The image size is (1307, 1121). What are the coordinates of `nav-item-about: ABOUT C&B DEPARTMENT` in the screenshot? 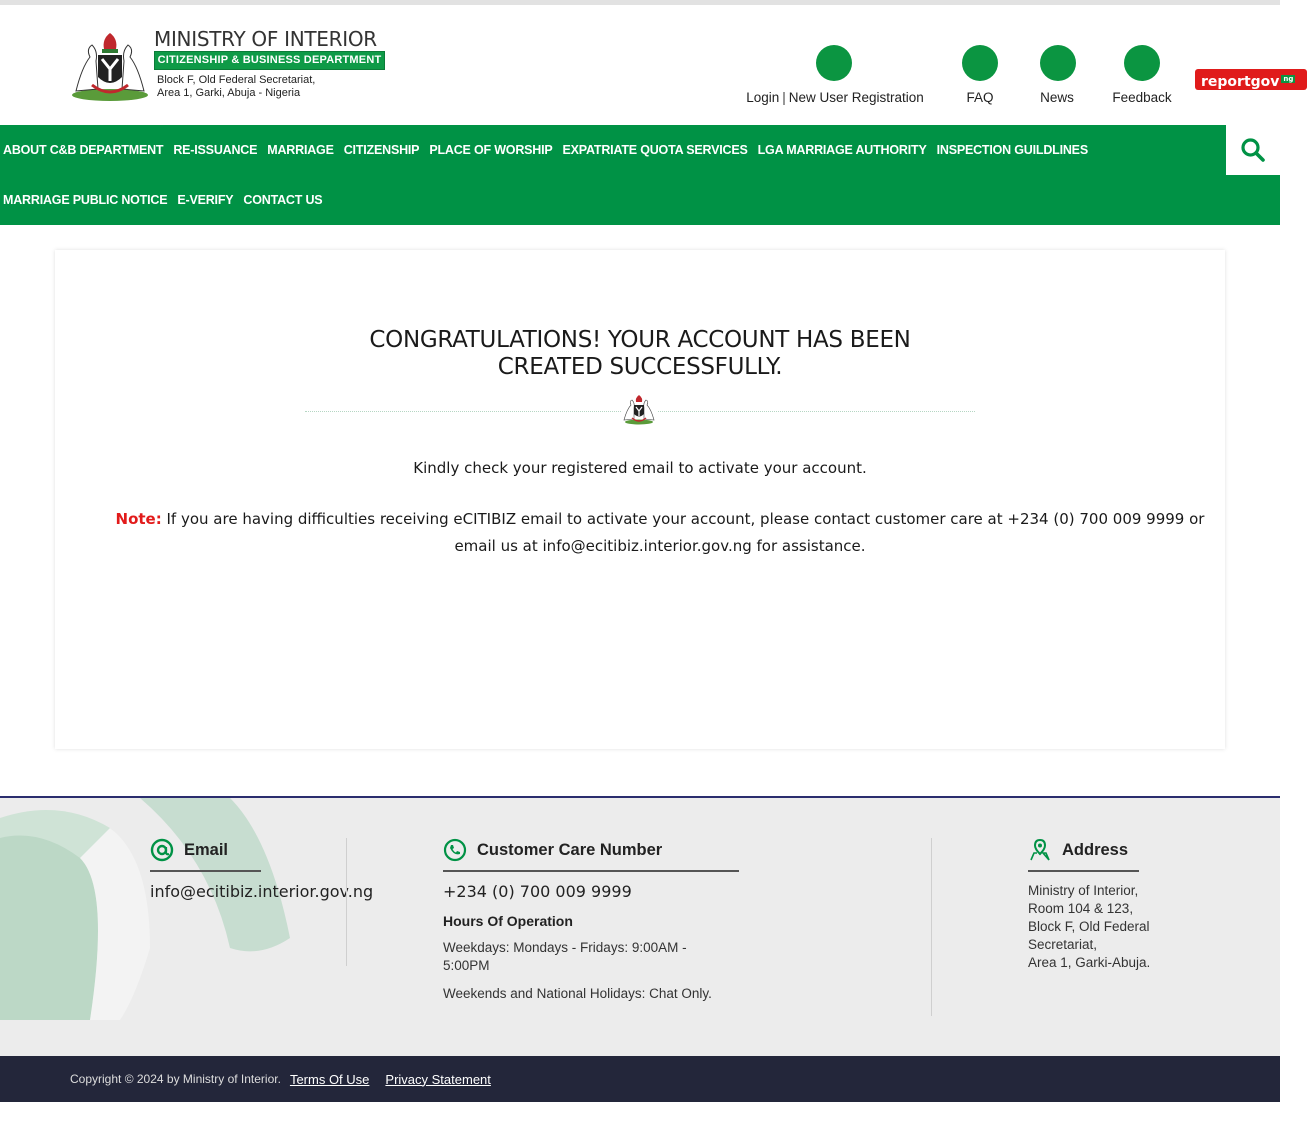 It's located at (83, 150).